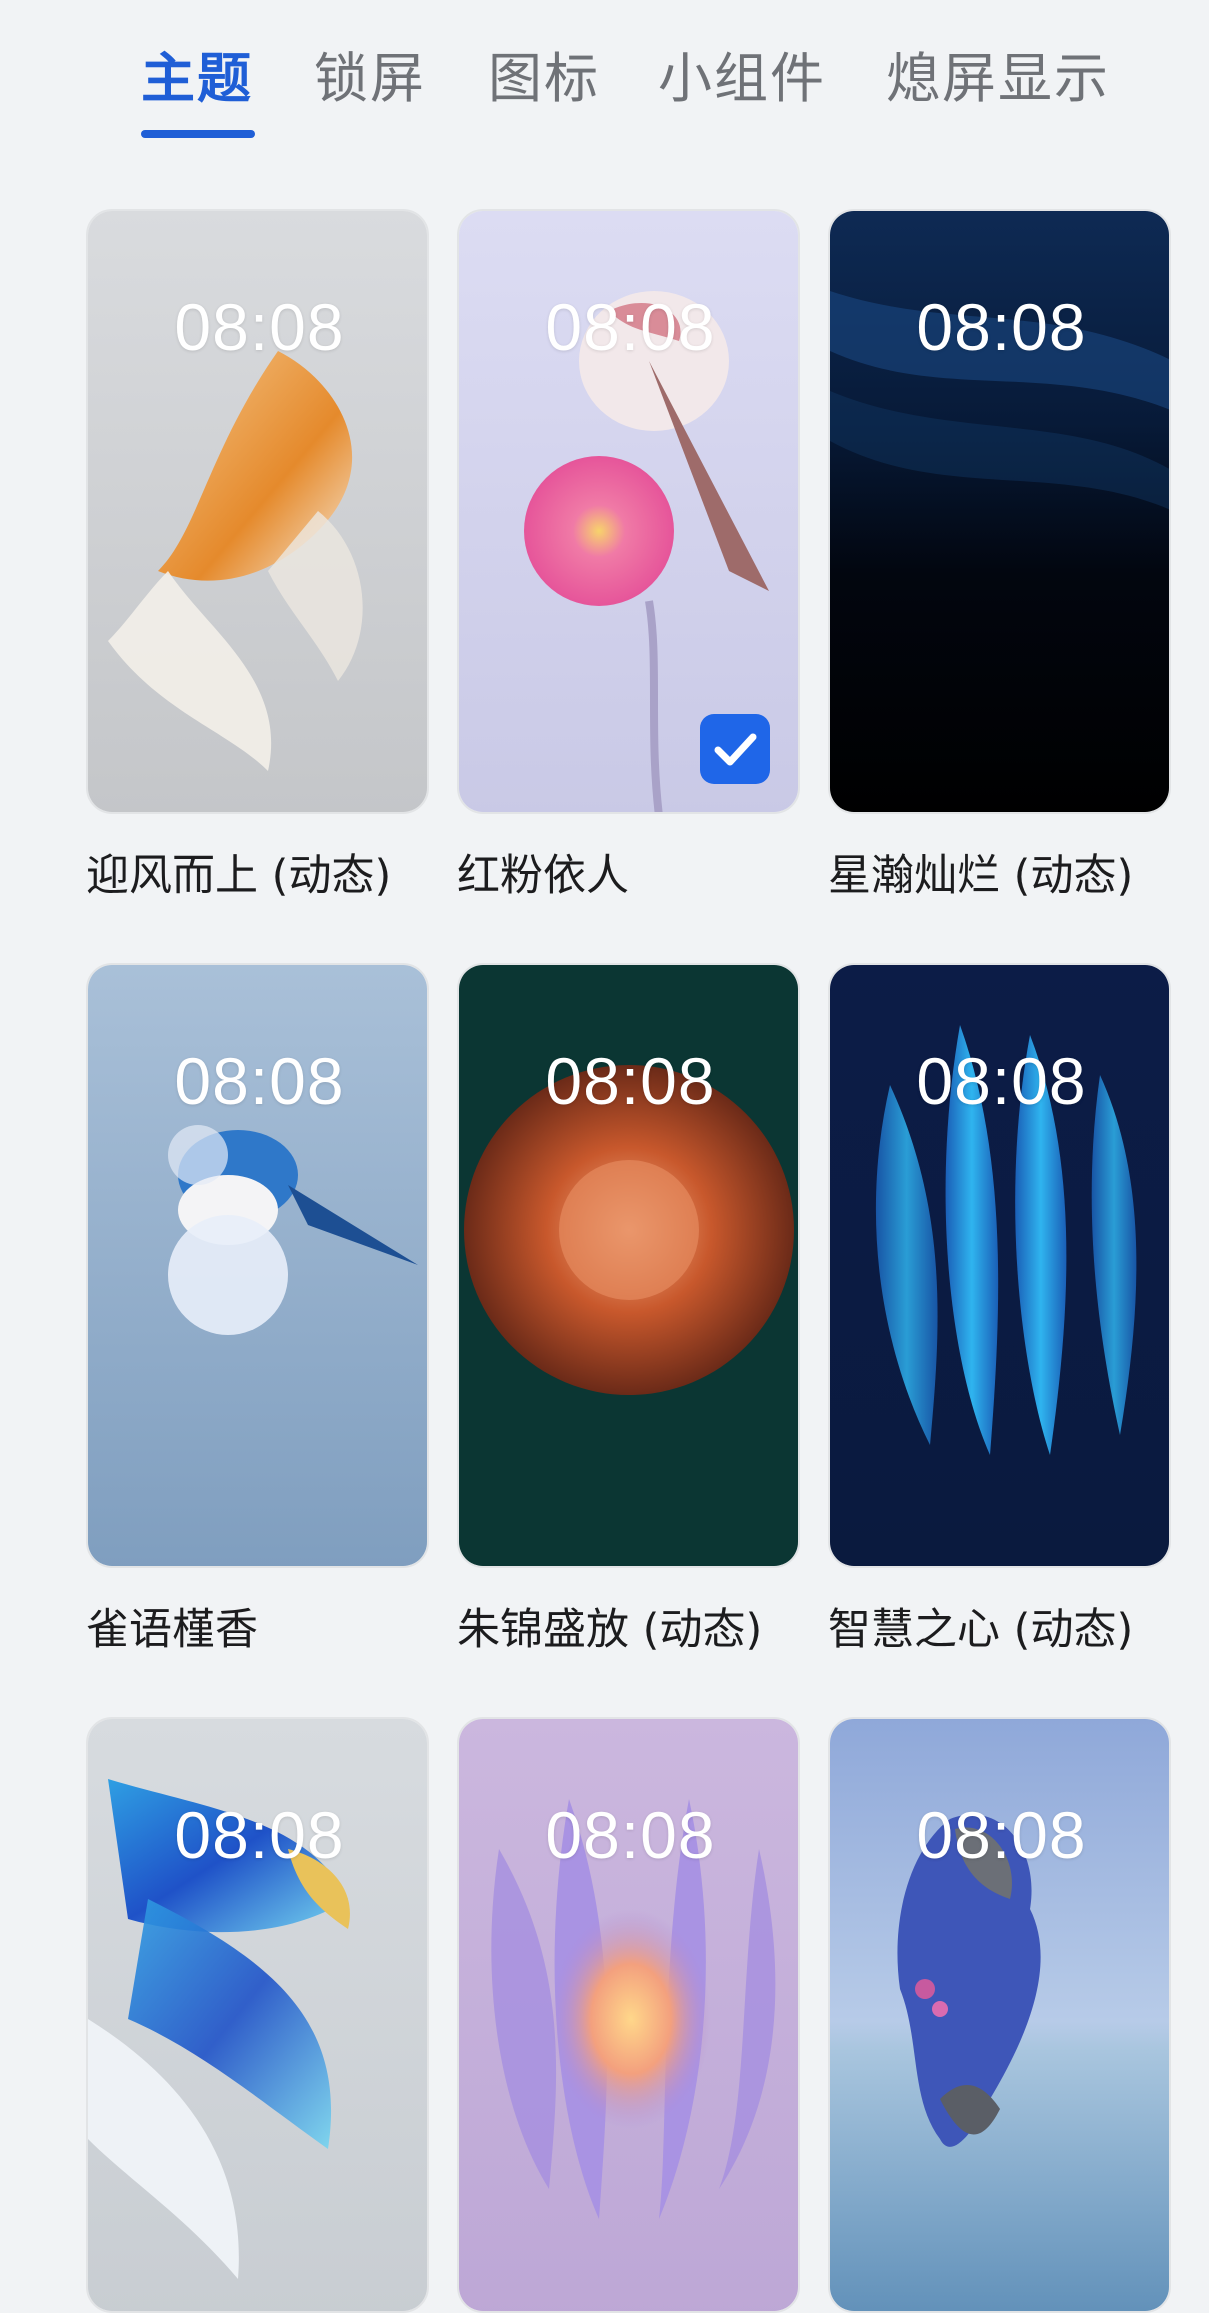 This screenshot has height=2313, width=1209. Describe the element at coordinates (981, 876) in the screenshot. I see `theme-title: 星瀚灿烂 (动态)` at that location.